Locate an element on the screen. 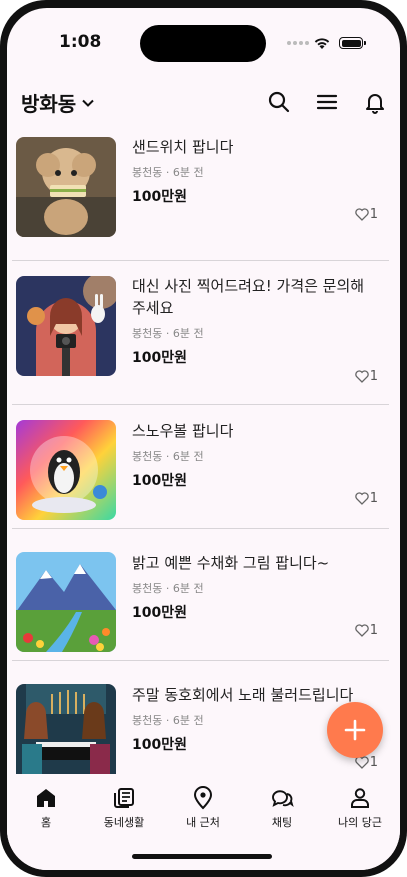 The image size is (407, 877). dynamic-island is located at coordinates (203, 43).